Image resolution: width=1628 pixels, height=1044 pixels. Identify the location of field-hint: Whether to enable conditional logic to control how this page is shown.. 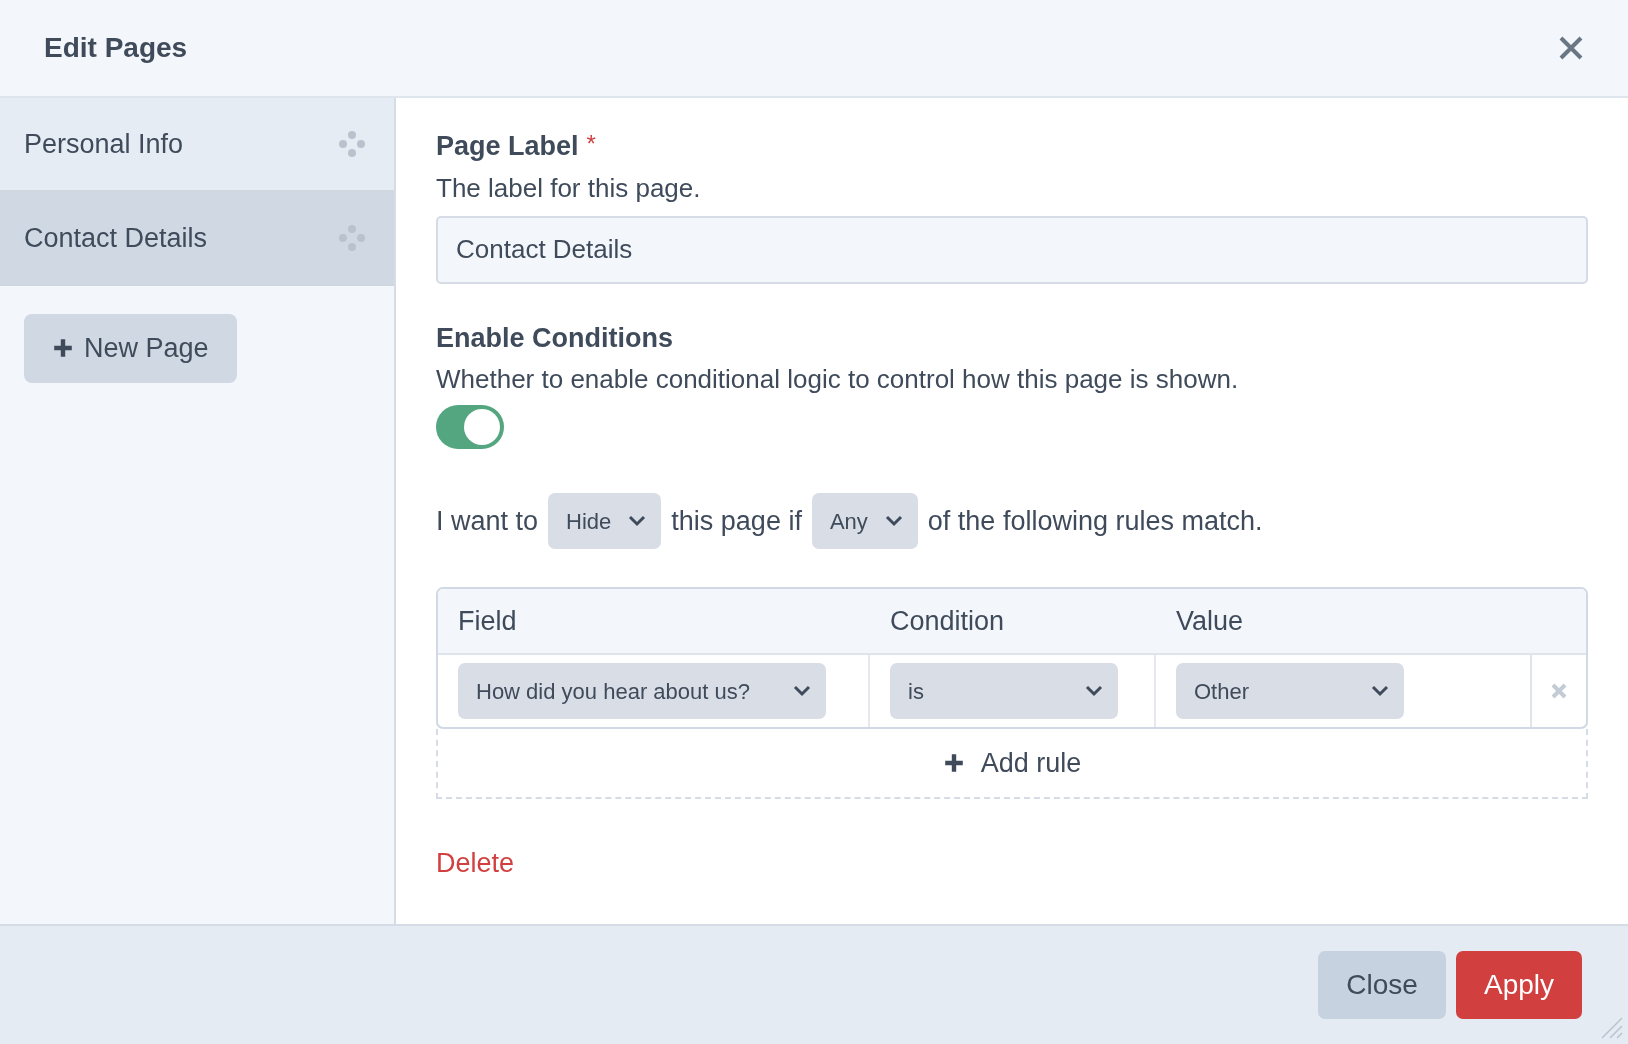
(838, 379).